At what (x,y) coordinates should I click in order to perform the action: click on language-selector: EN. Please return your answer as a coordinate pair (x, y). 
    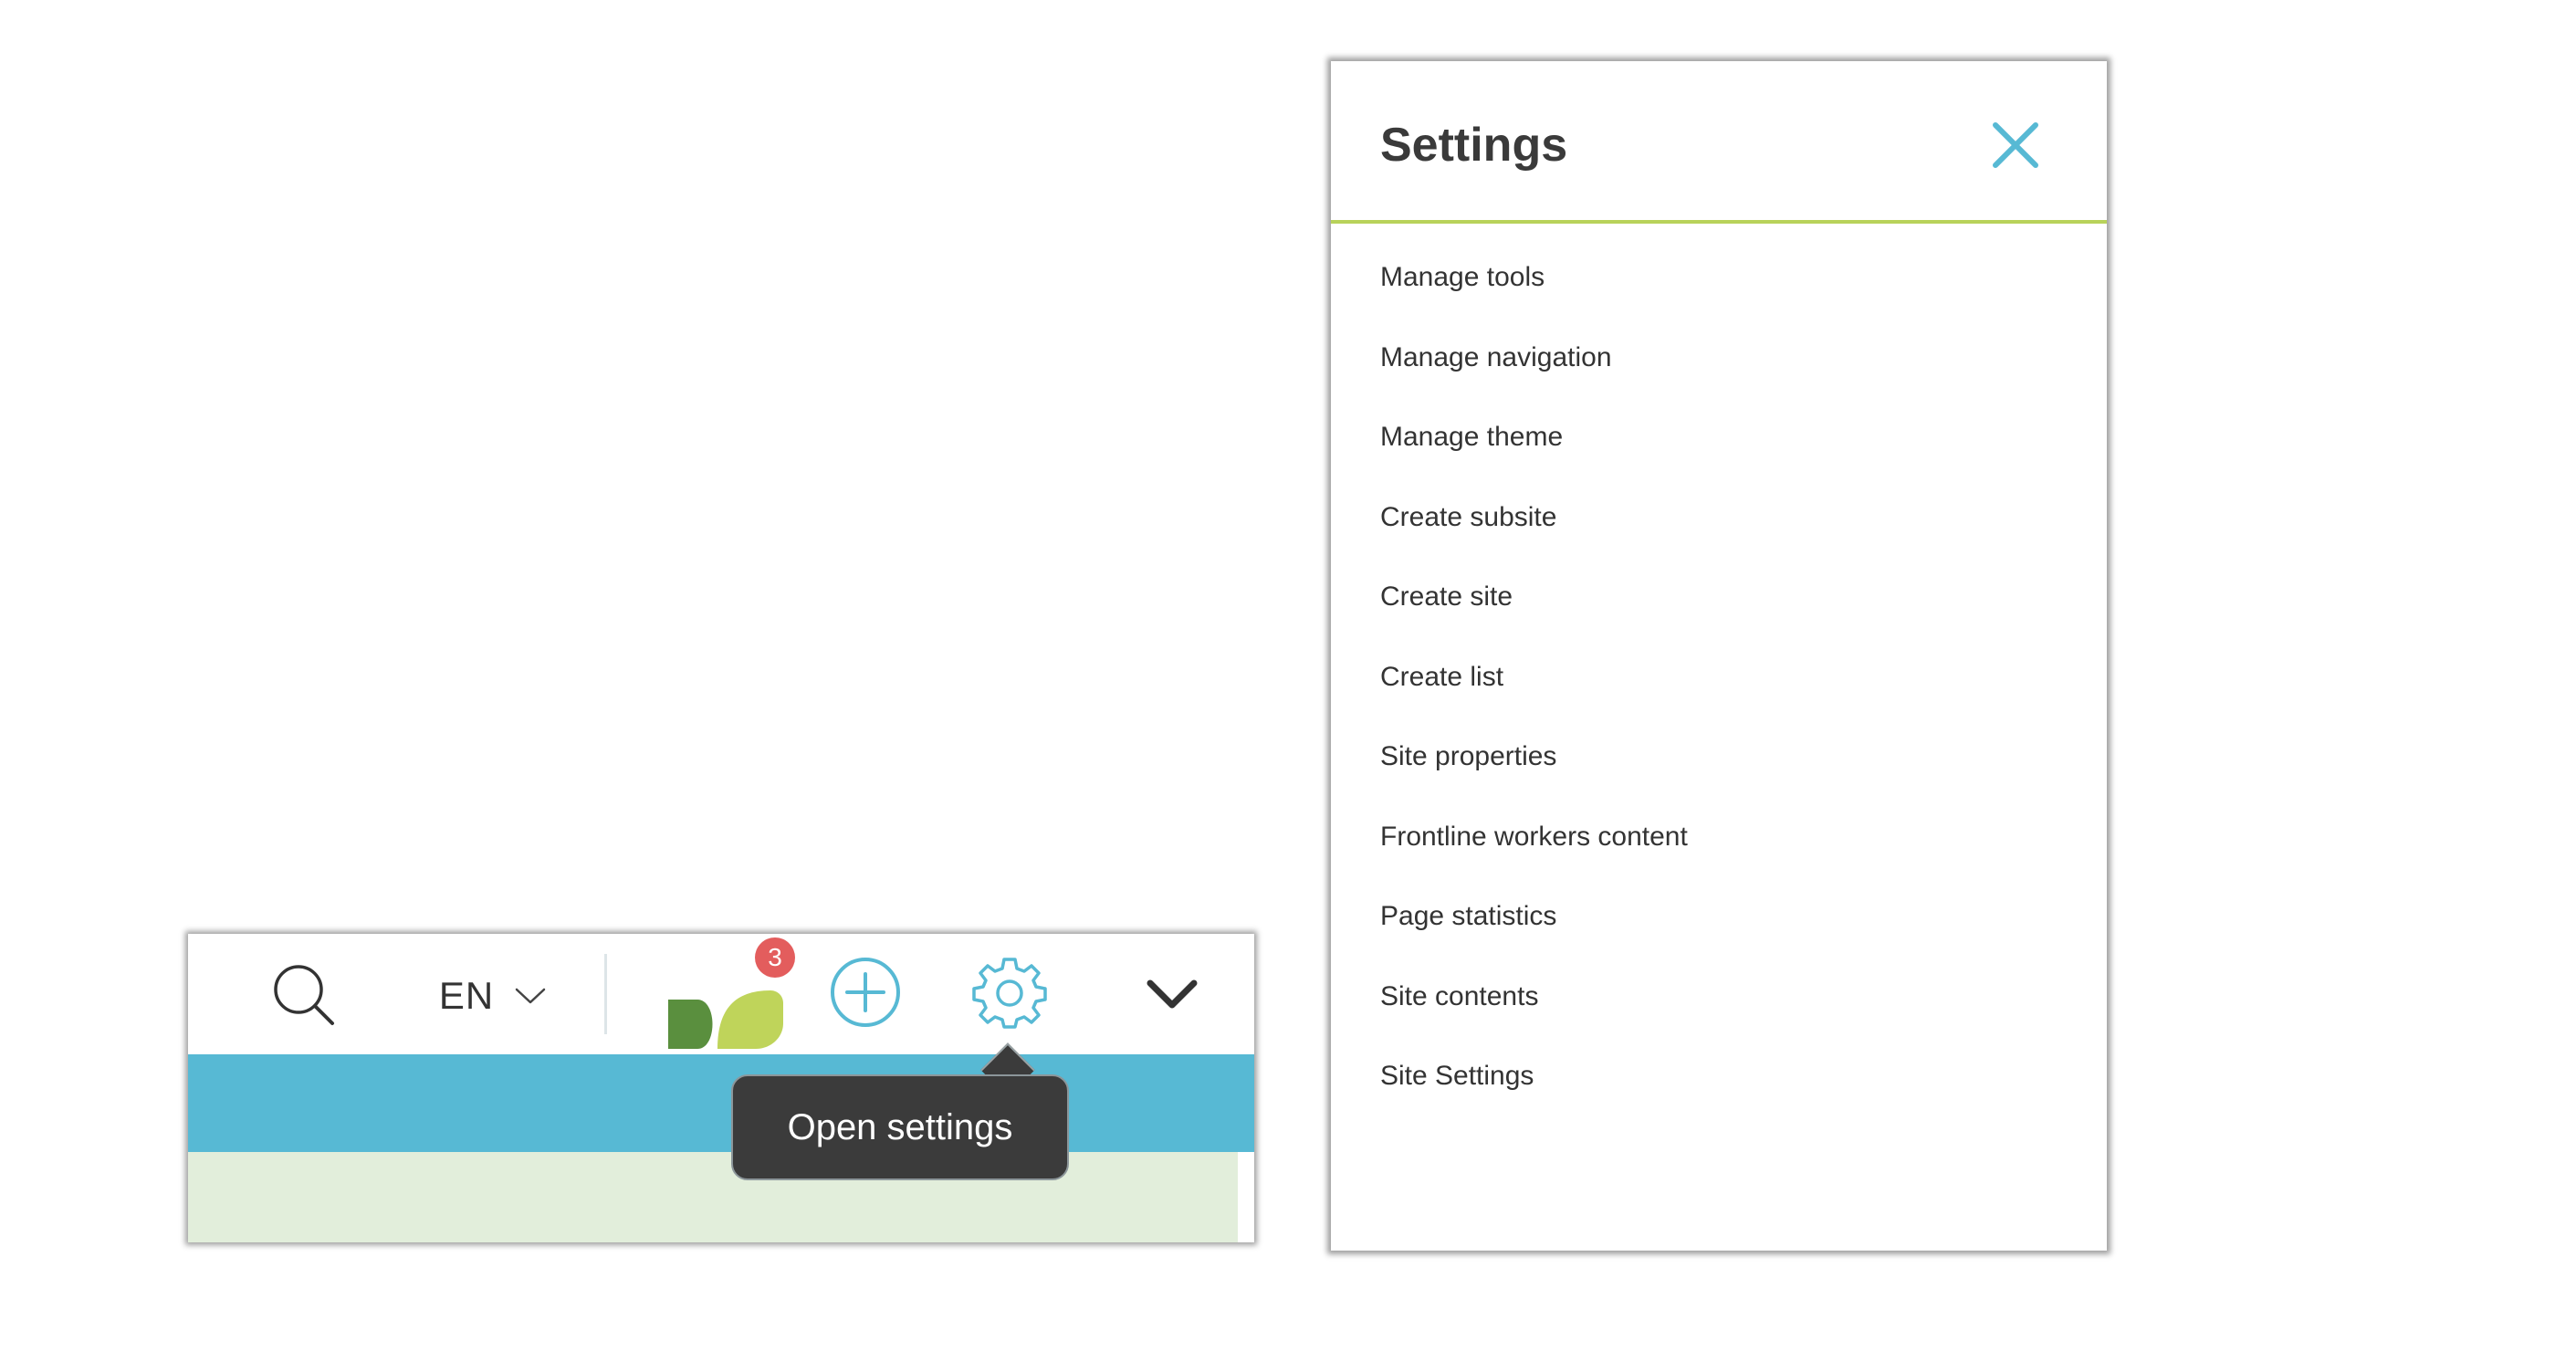
    Looking at the image, I should click on (493, 996).